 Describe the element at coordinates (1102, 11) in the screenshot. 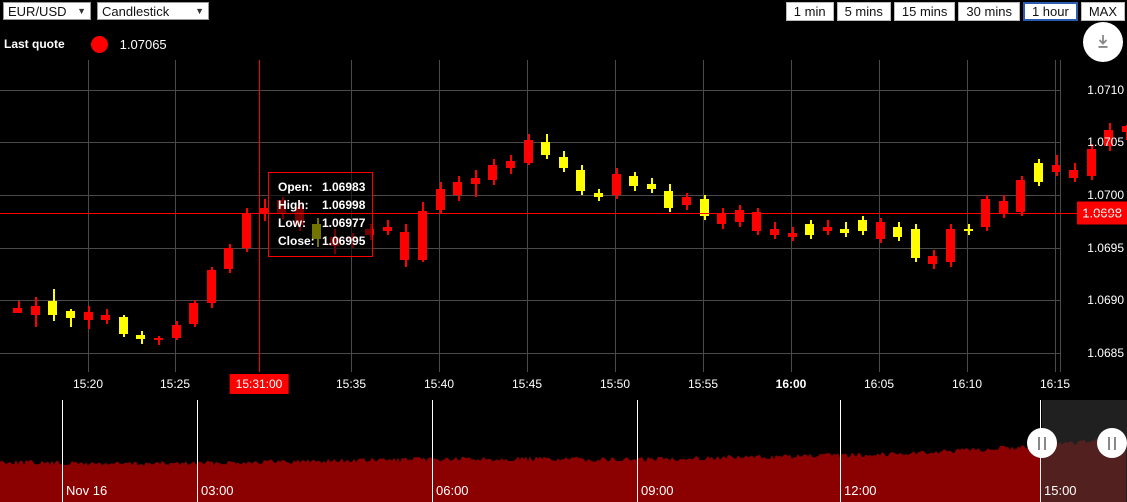

I see `timeframe-button: MAX` at that location.